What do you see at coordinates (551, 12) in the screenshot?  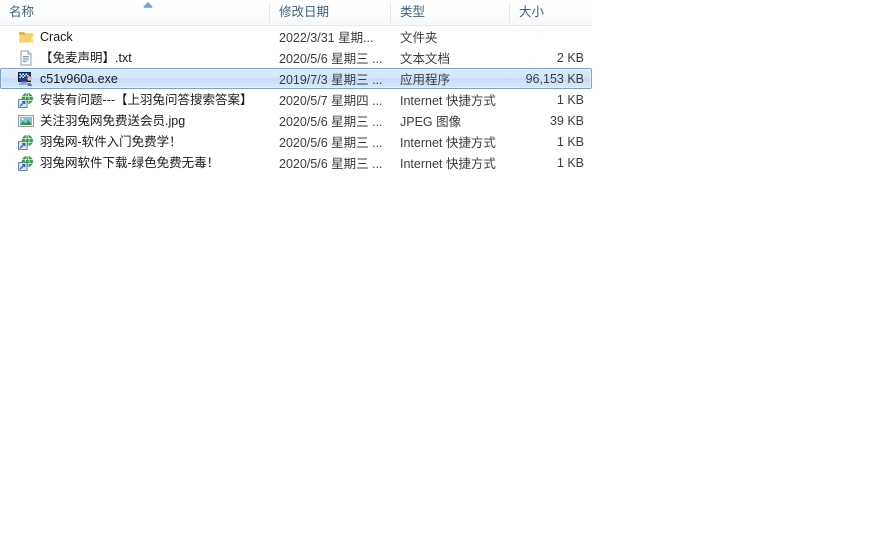 I see `column-header-size: 大小` at bounding box center [551, 12].